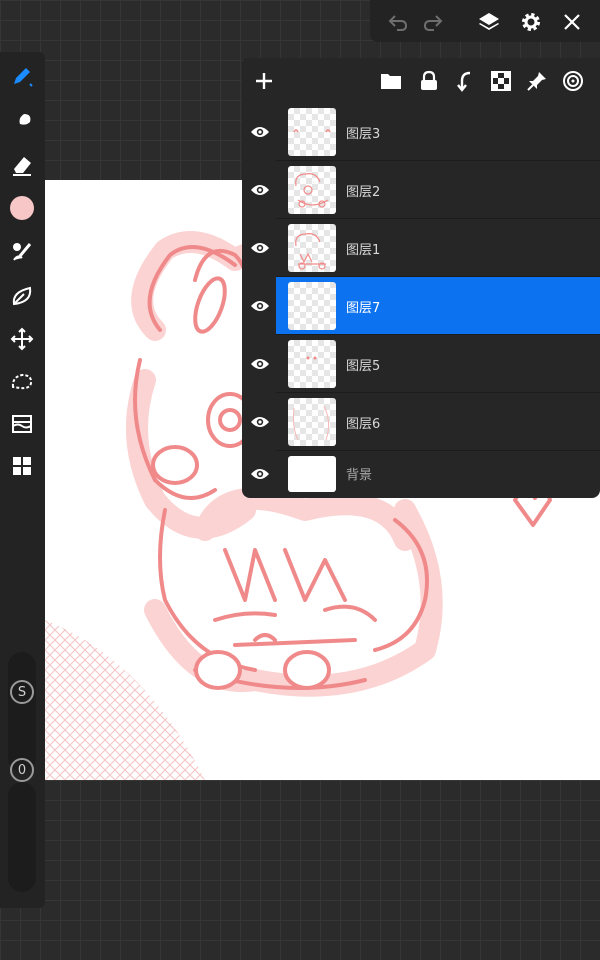  Describe the element at coordinates (438, 306) in the screenshot. I see `layer-body: 图层7` at that location.